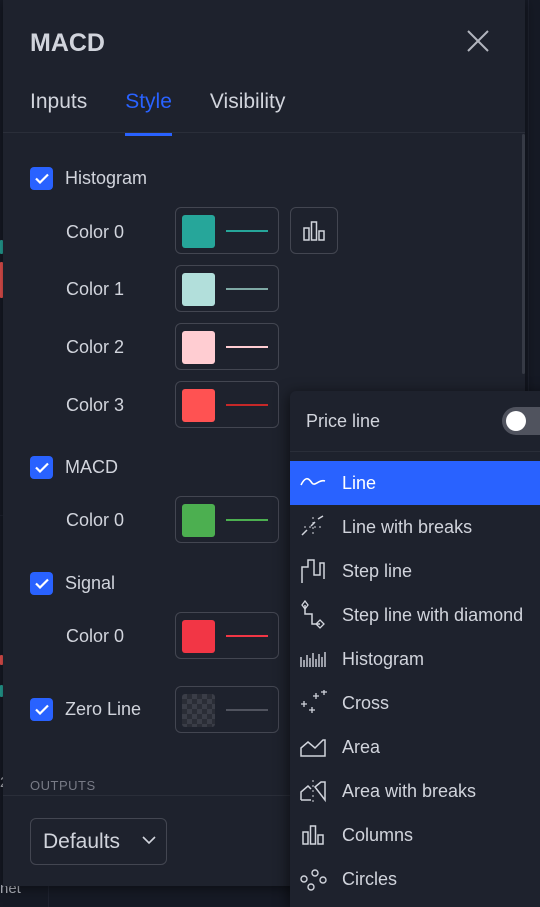 The image size is (540, 907). I want to click on price-line-toggle, so click(521, 421).